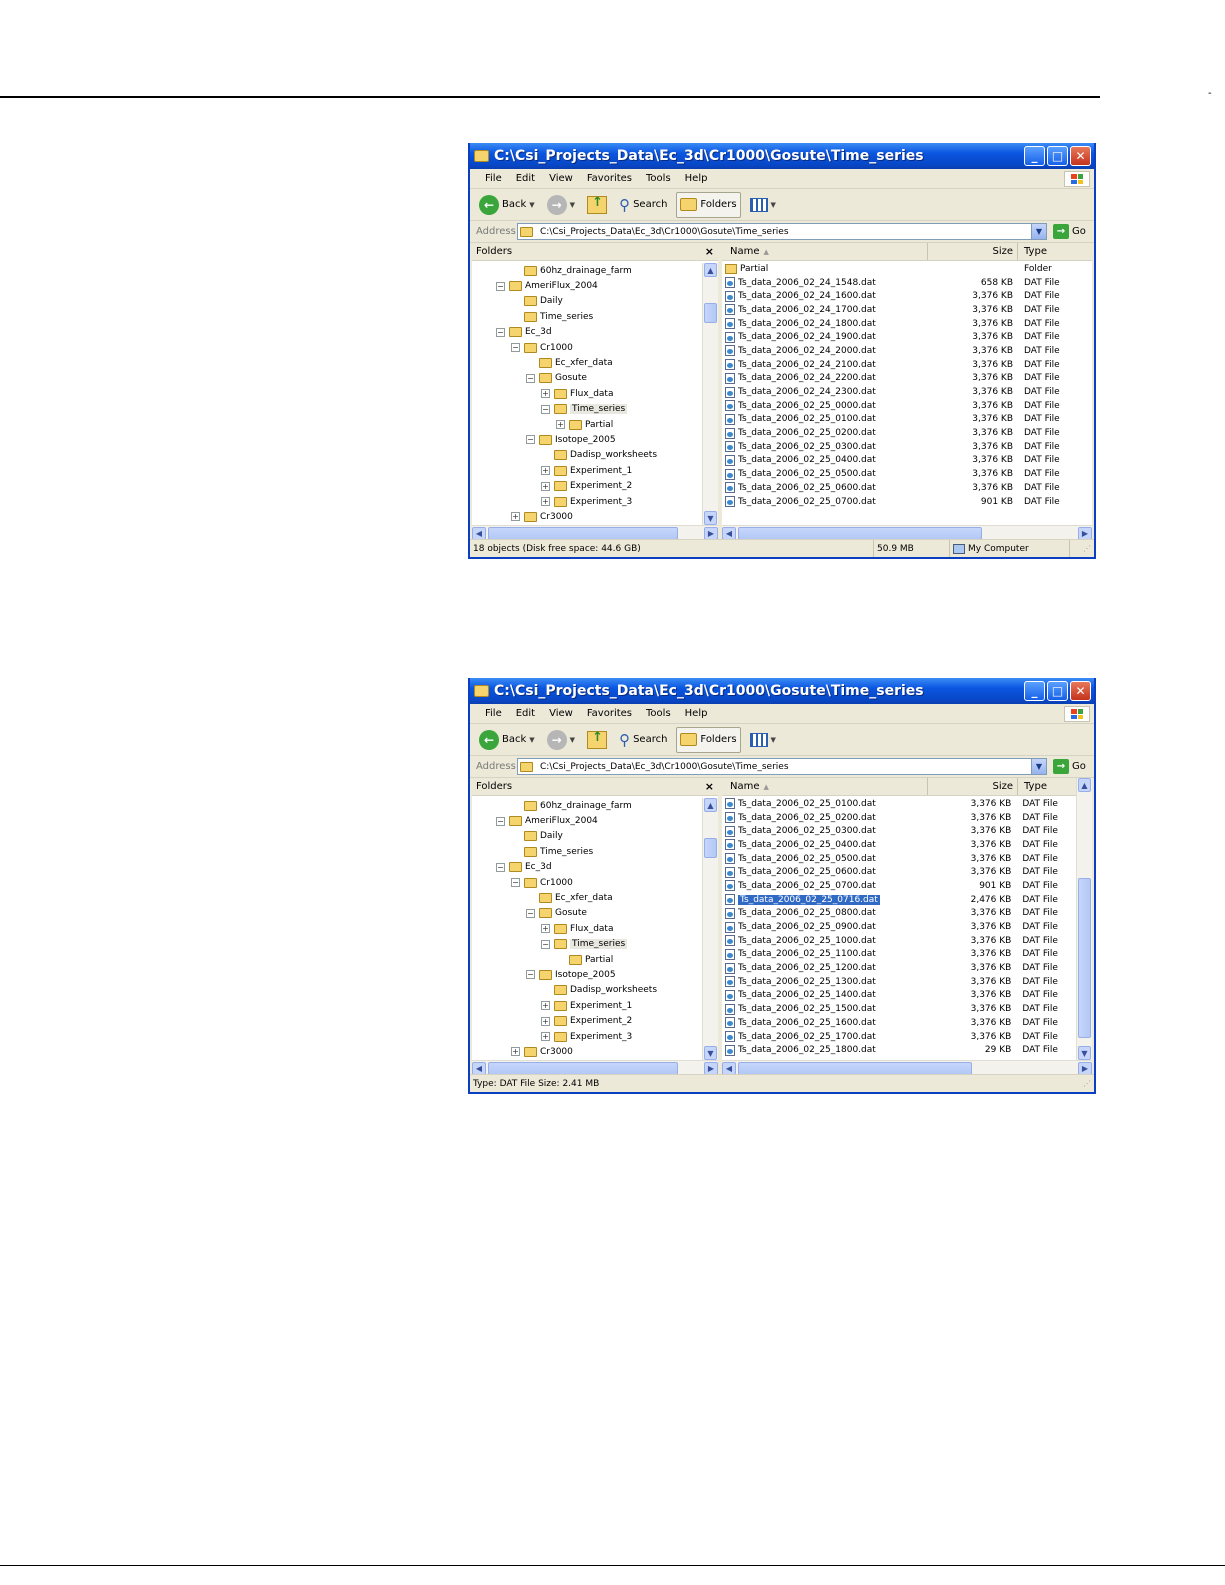 The image size is (1225, 1585). What do you see at coordinates (587, 455) in the screenshot?
I see `tree-item: Dadisp_worksheets` at bounding box center [587, 455].